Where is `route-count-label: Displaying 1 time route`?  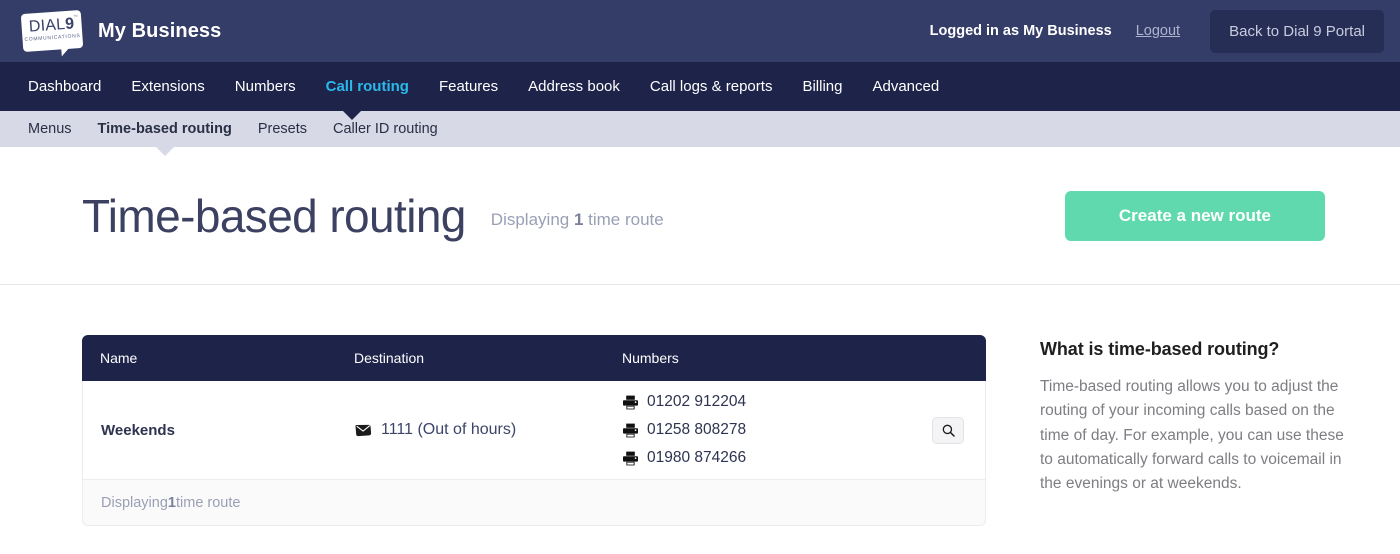
route-count-label: Displaying 1 time route is located at coordinates (577, 216).